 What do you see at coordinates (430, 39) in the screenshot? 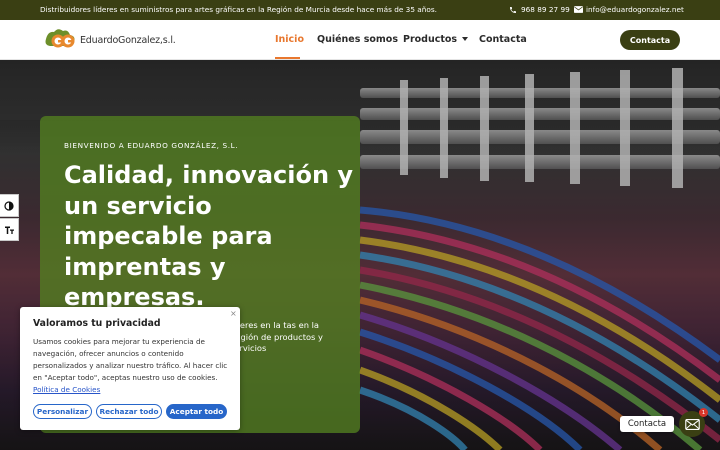
I see `nav-item-productos-label: Productos` at bounding box center [430, 39].